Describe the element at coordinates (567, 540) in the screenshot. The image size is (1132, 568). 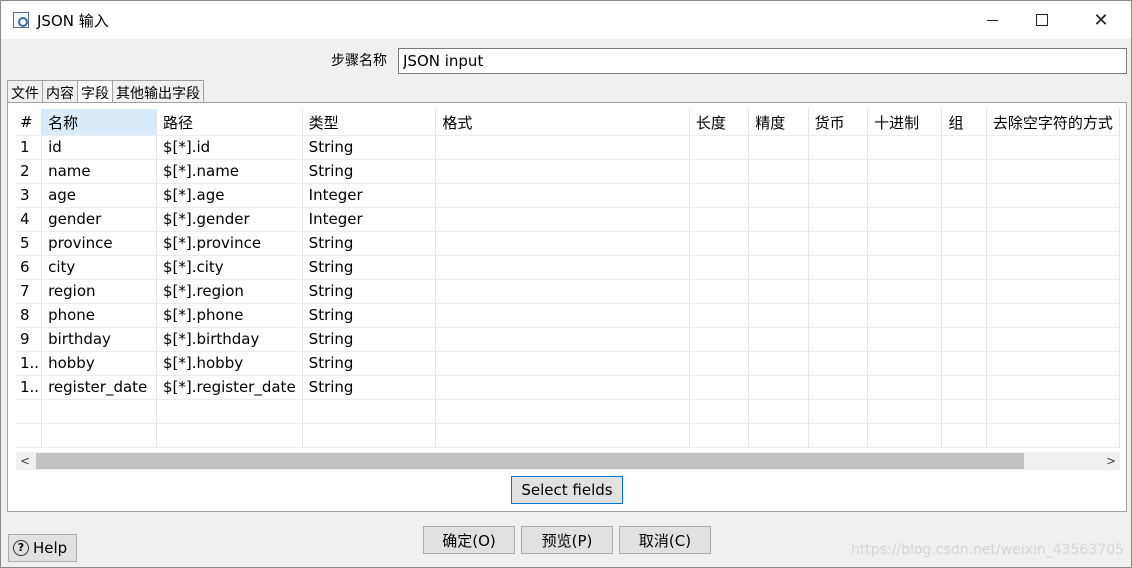
I see `preview-button: 预览(P)` at that location.